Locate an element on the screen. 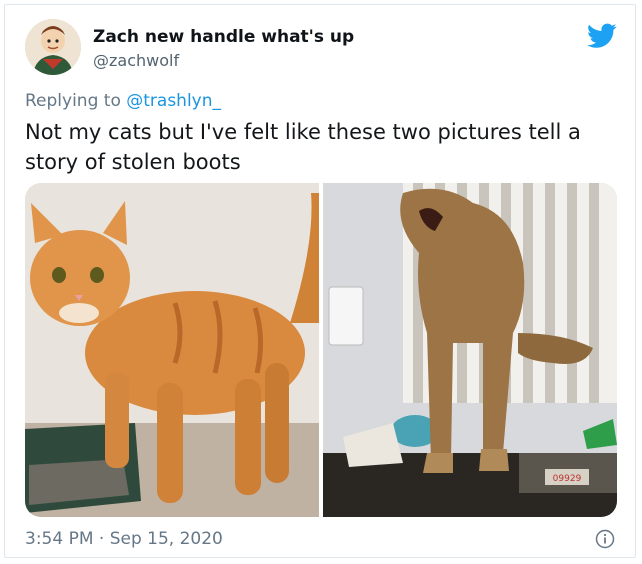  avatar-image is located at coordinates (53, 47).